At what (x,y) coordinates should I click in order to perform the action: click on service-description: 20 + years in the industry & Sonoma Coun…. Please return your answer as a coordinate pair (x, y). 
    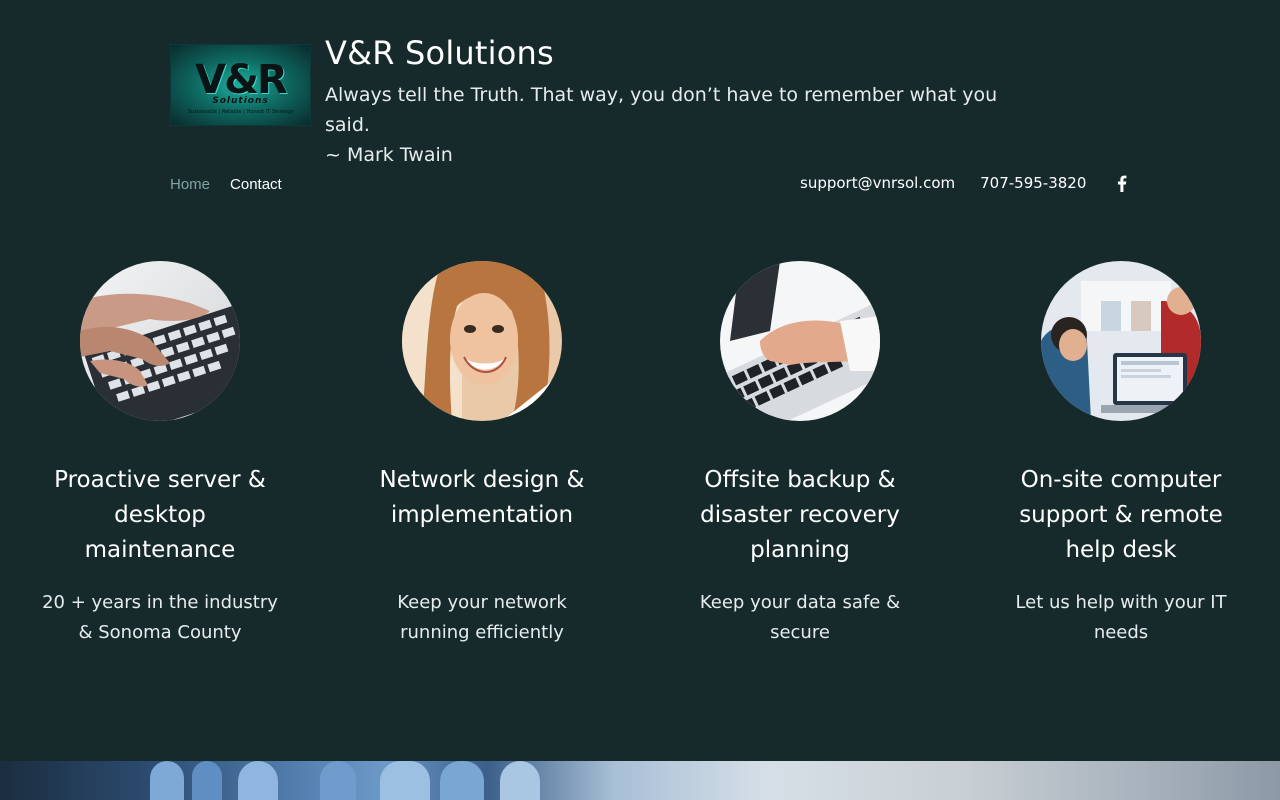
    Looking at the image, I should click on (160, 617).